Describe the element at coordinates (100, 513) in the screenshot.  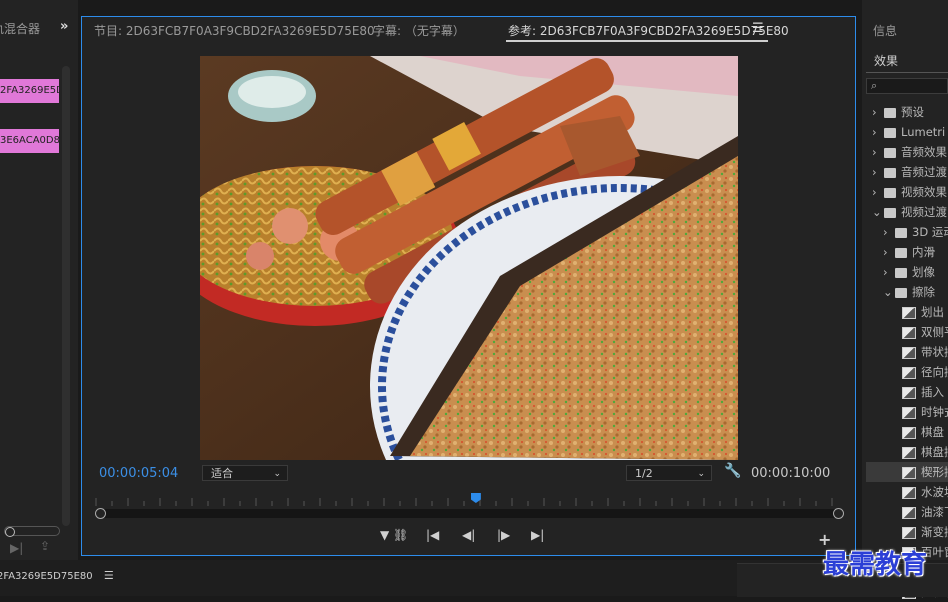
I see `in-point-handle` at that location.